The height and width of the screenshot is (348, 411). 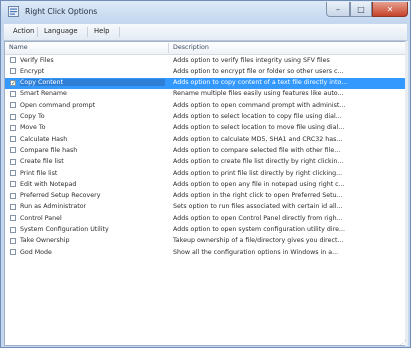 What do you see at coordinates (45, 241) in the screenshot?
I see `item-name: Take Ownership` at bounding box center [45, 241].